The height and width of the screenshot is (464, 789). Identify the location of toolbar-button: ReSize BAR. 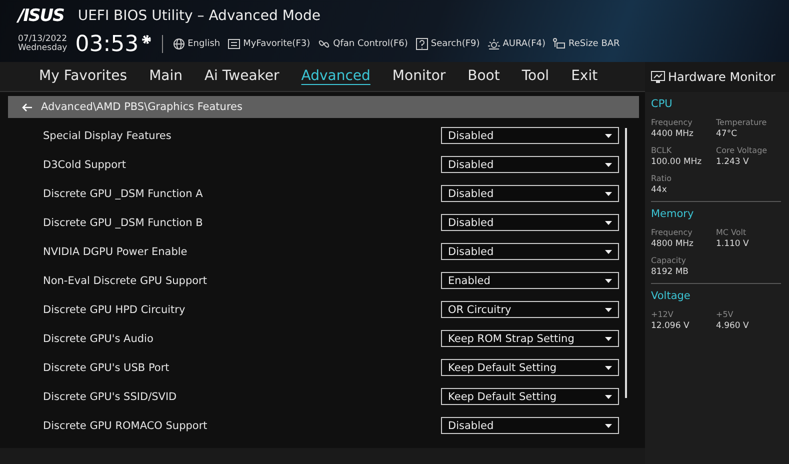
(586, 44).